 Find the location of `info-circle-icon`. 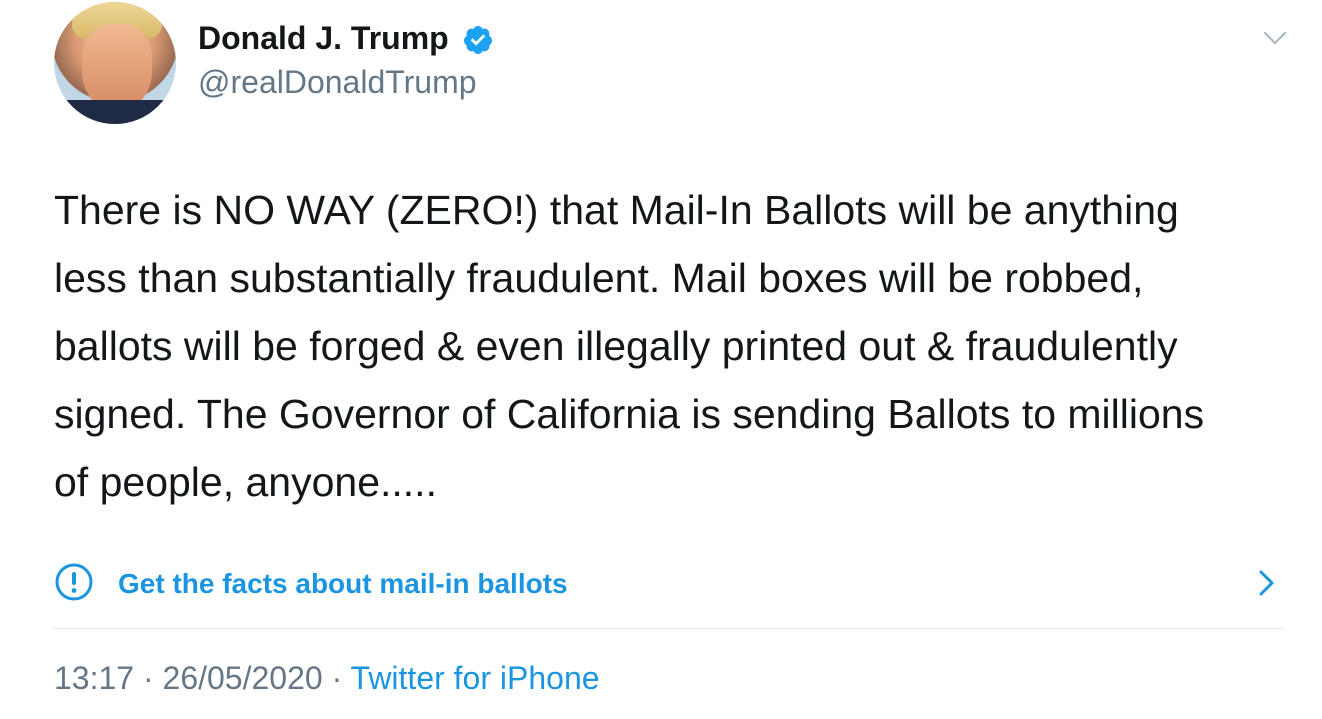

info-circle-icon is located at coordinates (74, 582).